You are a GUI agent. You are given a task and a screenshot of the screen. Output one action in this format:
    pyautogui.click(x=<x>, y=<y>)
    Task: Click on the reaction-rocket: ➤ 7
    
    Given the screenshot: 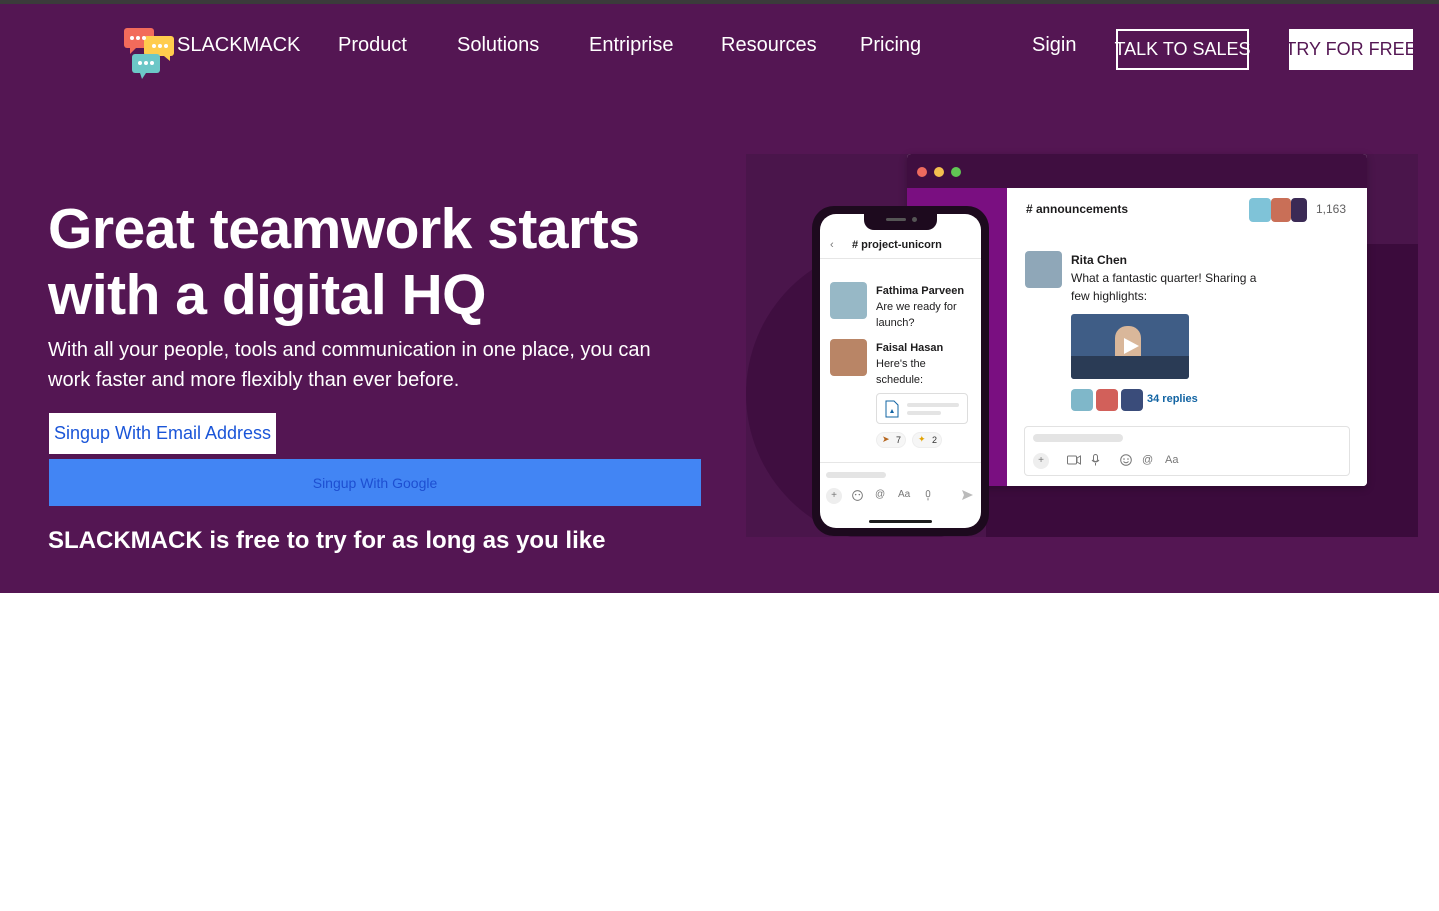 What is the action you would take?
    pyautogui.click(x=891, y=440)
    